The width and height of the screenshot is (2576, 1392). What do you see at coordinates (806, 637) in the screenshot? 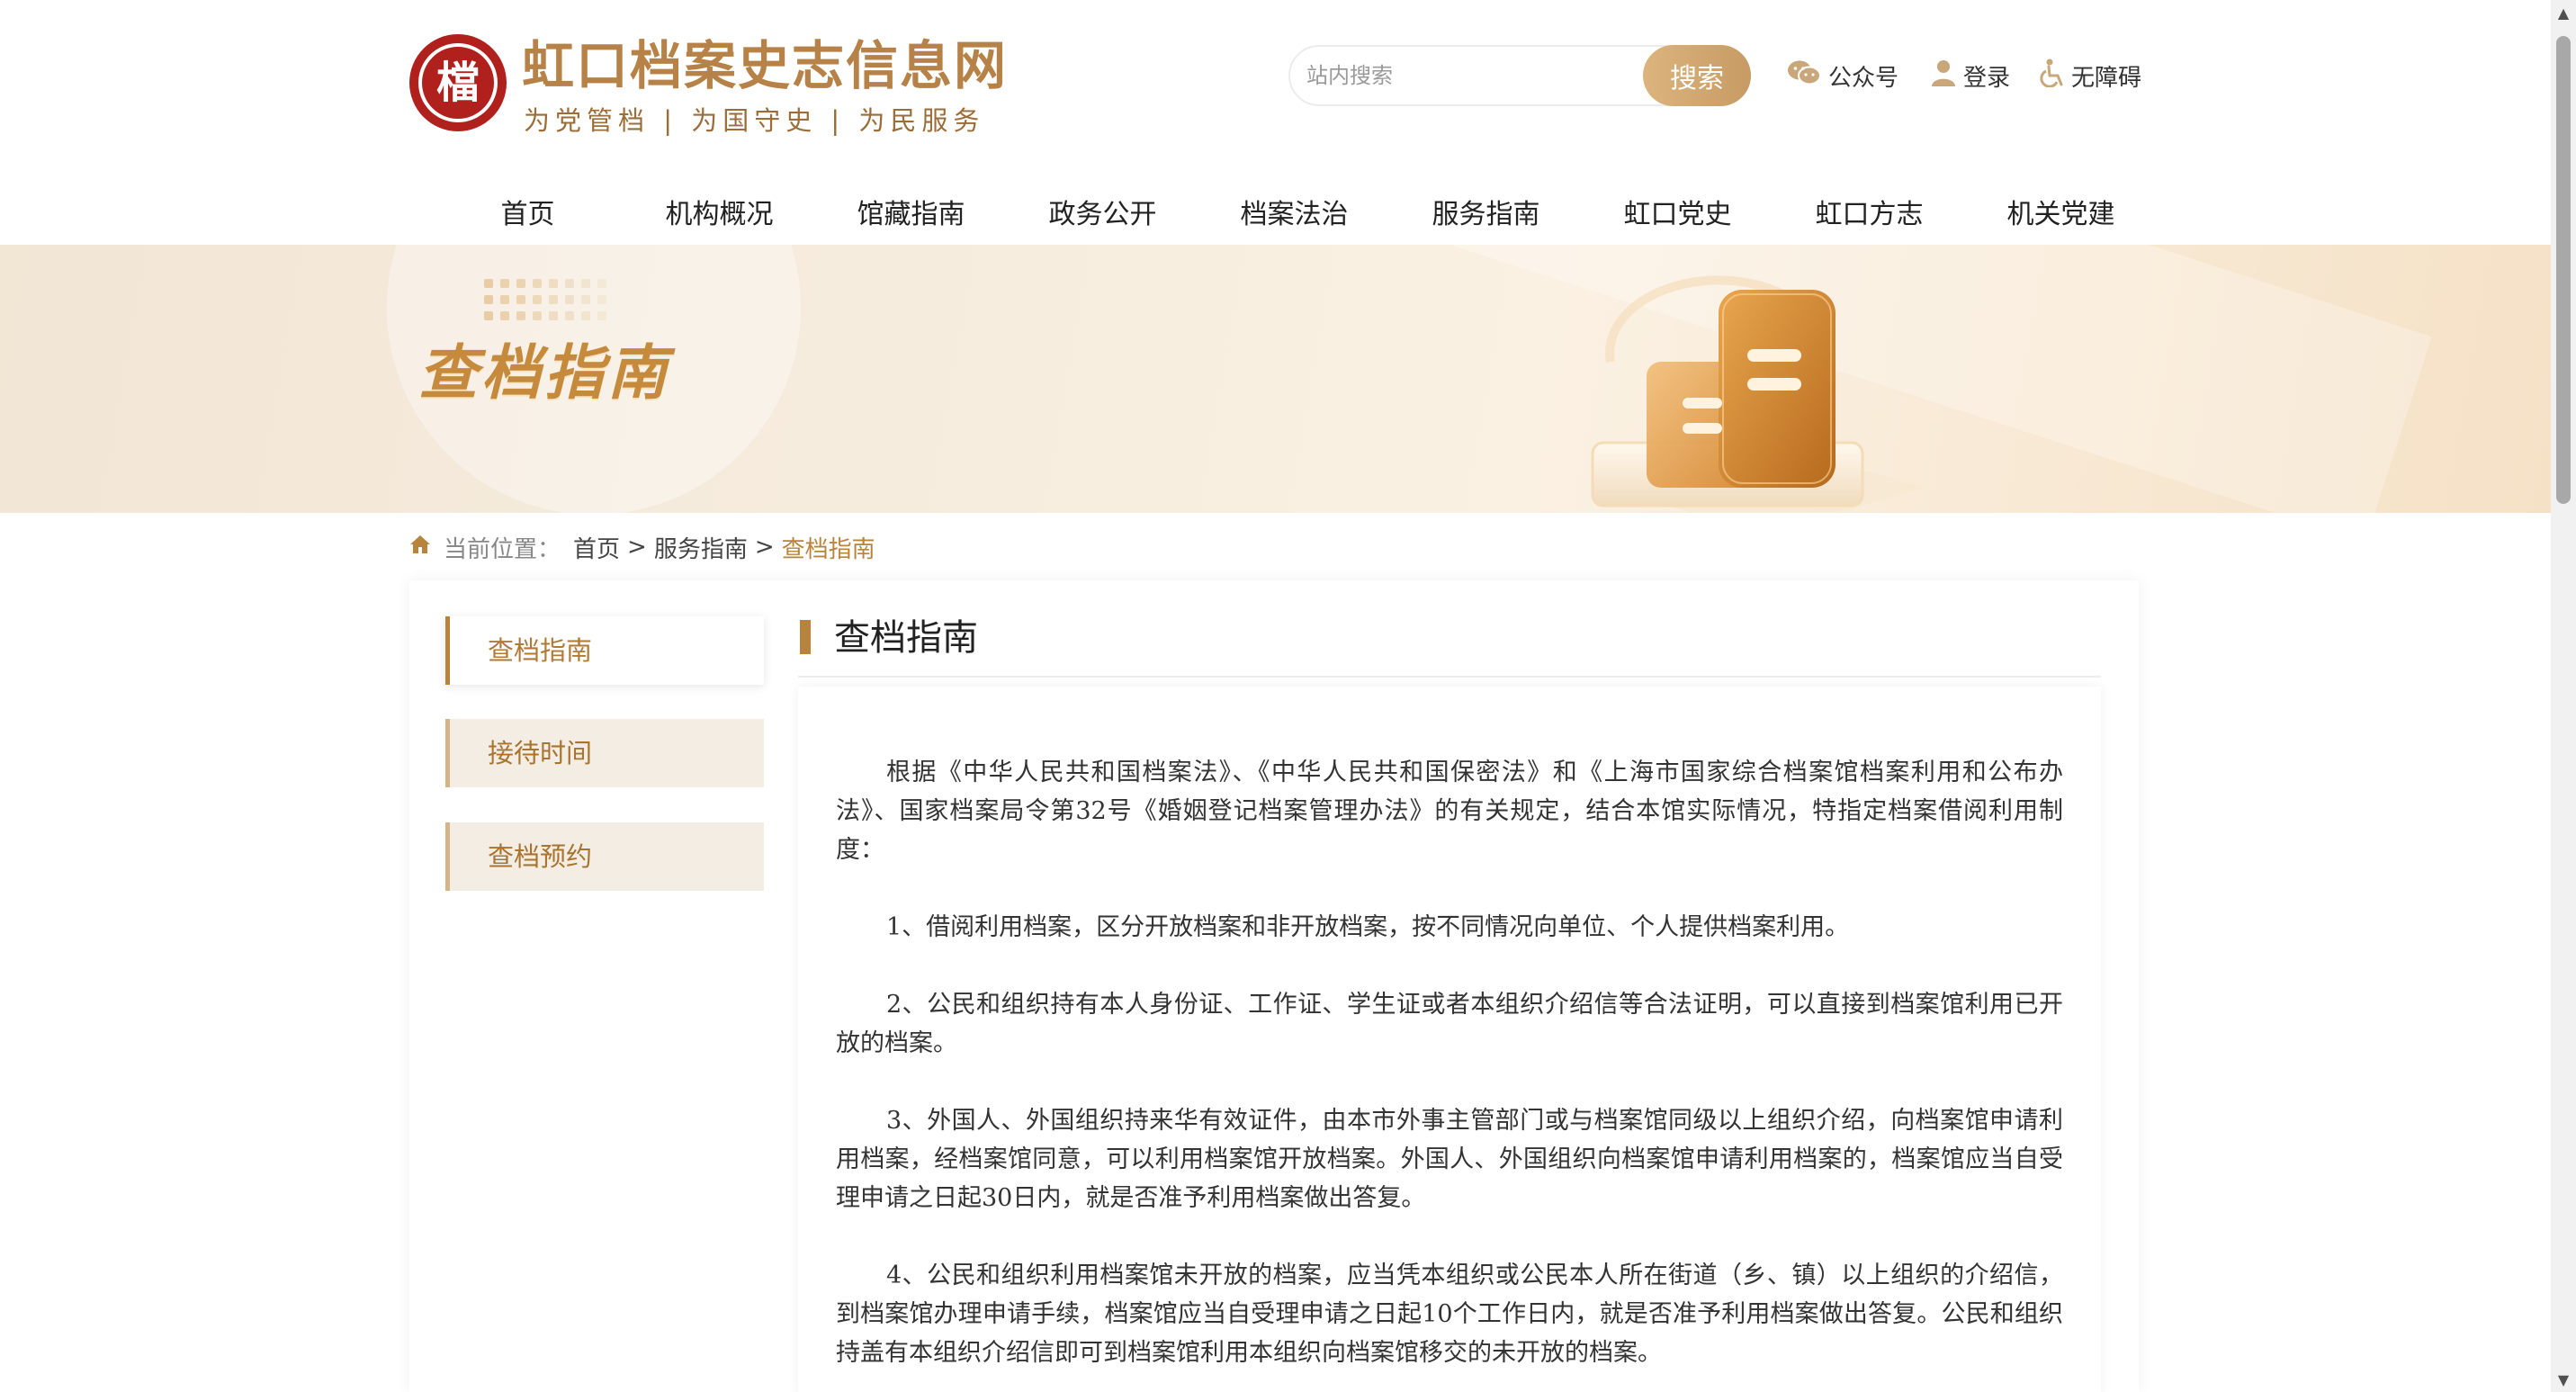
I see `heading-accent-bar` at bounding box center [806, 637].